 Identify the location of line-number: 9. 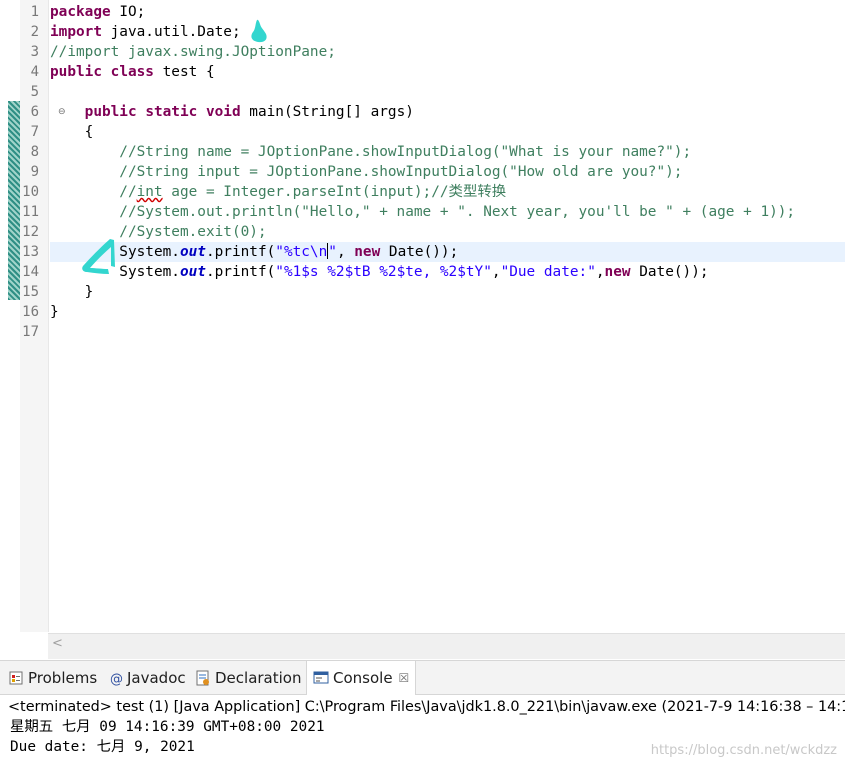
(34, 172).